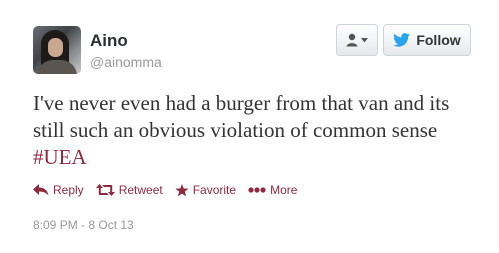 The width and height of the screenshot is (499, 253). I want to click on reply-button: Reply, so click(58, 190).